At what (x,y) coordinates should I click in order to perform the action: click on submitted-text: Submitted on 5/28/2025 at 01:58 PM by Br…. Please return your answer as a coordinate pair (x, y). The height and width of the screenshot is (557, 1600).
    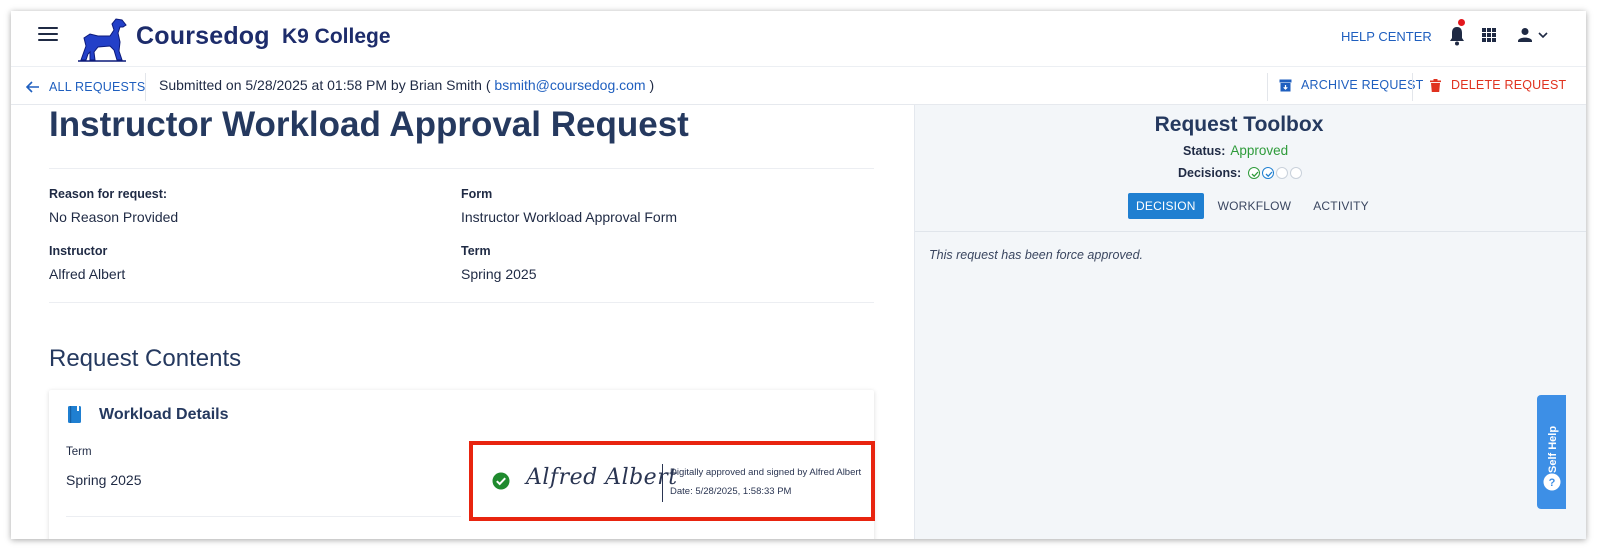
    Looking at the image, I should click on (327, 85).